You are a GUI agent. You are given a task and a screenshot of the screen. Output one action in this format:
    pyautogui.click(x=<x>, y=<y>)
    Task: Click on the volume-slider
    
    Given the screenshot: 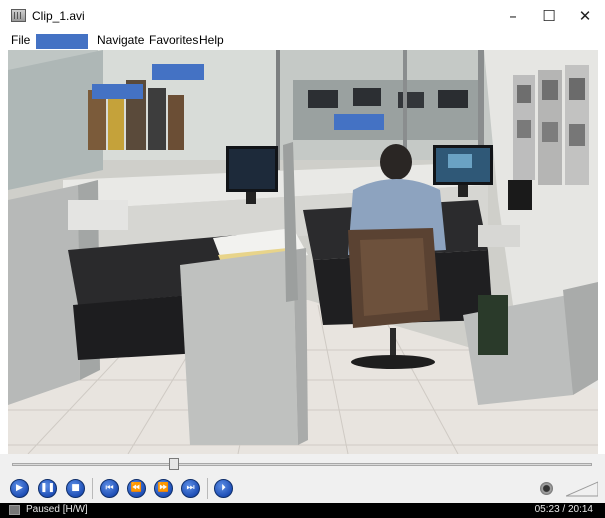 What is the action you would take?
    pyautogui.click(x=582, y=489)
    